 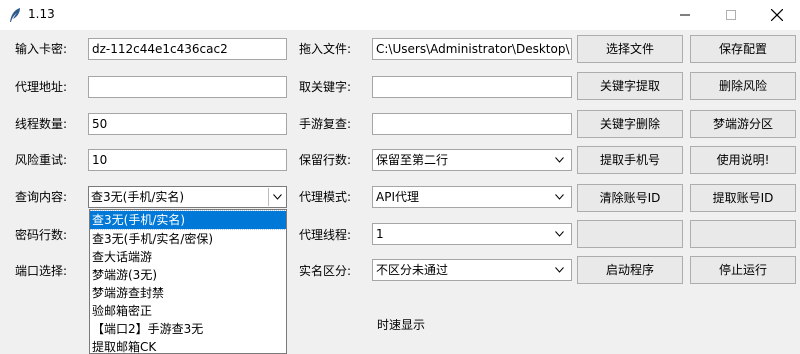 What do you see at coordinates (41, 124) in the screenshot?
I see `thread-count-label: 线程数量:` at bounding box center [41, 124].